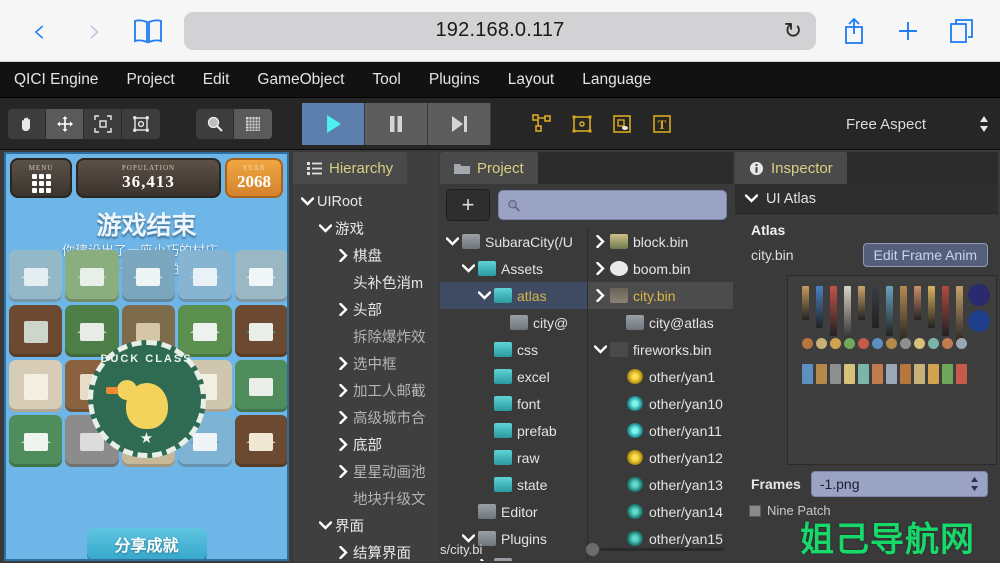 Image resolution: width=1000 pixels, height=563 pixels. I want to click on node-gizmo-button, so click(542, 124).